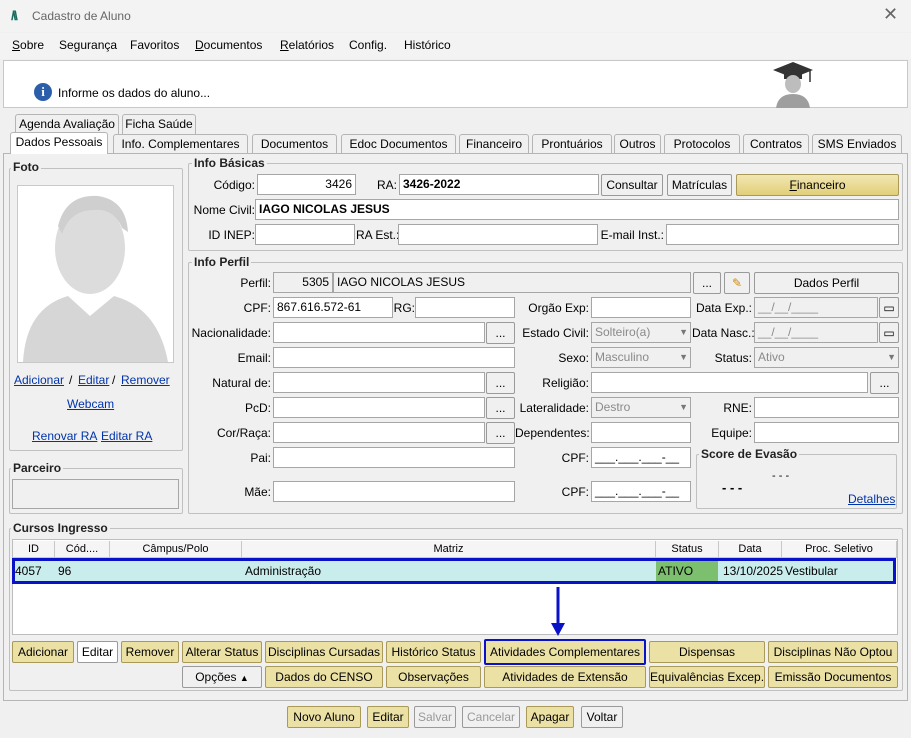 Image resolution: width=911 pixels, height=738 pixels. What do you see at coordinates (707, 677) in the screenshot?
I see `equivalencias-button: Equivalências Excep.` at bounding box center [707, 677].